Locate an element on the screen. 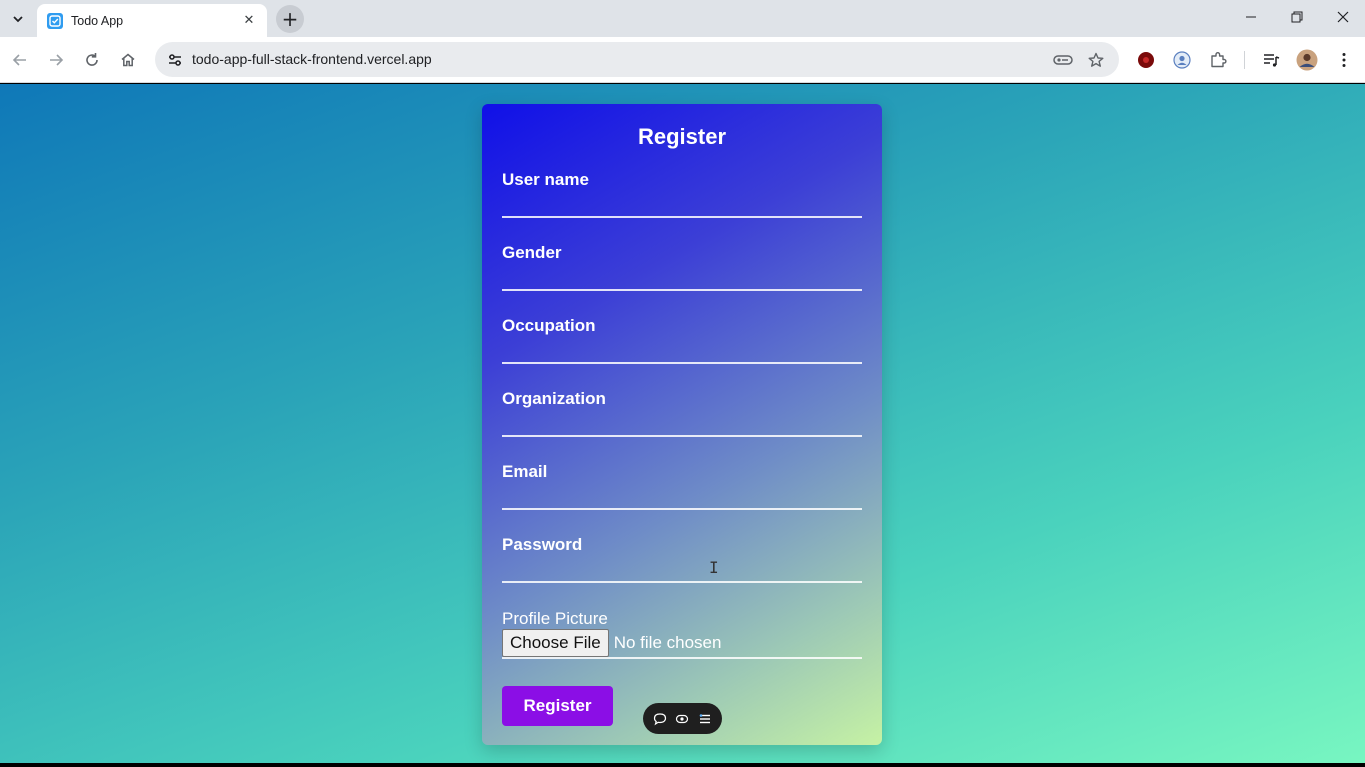 The image size is (1365, 767). url-text: todo-app-full-stack-frontend.vercel.app is located at coordinates (312, 59).